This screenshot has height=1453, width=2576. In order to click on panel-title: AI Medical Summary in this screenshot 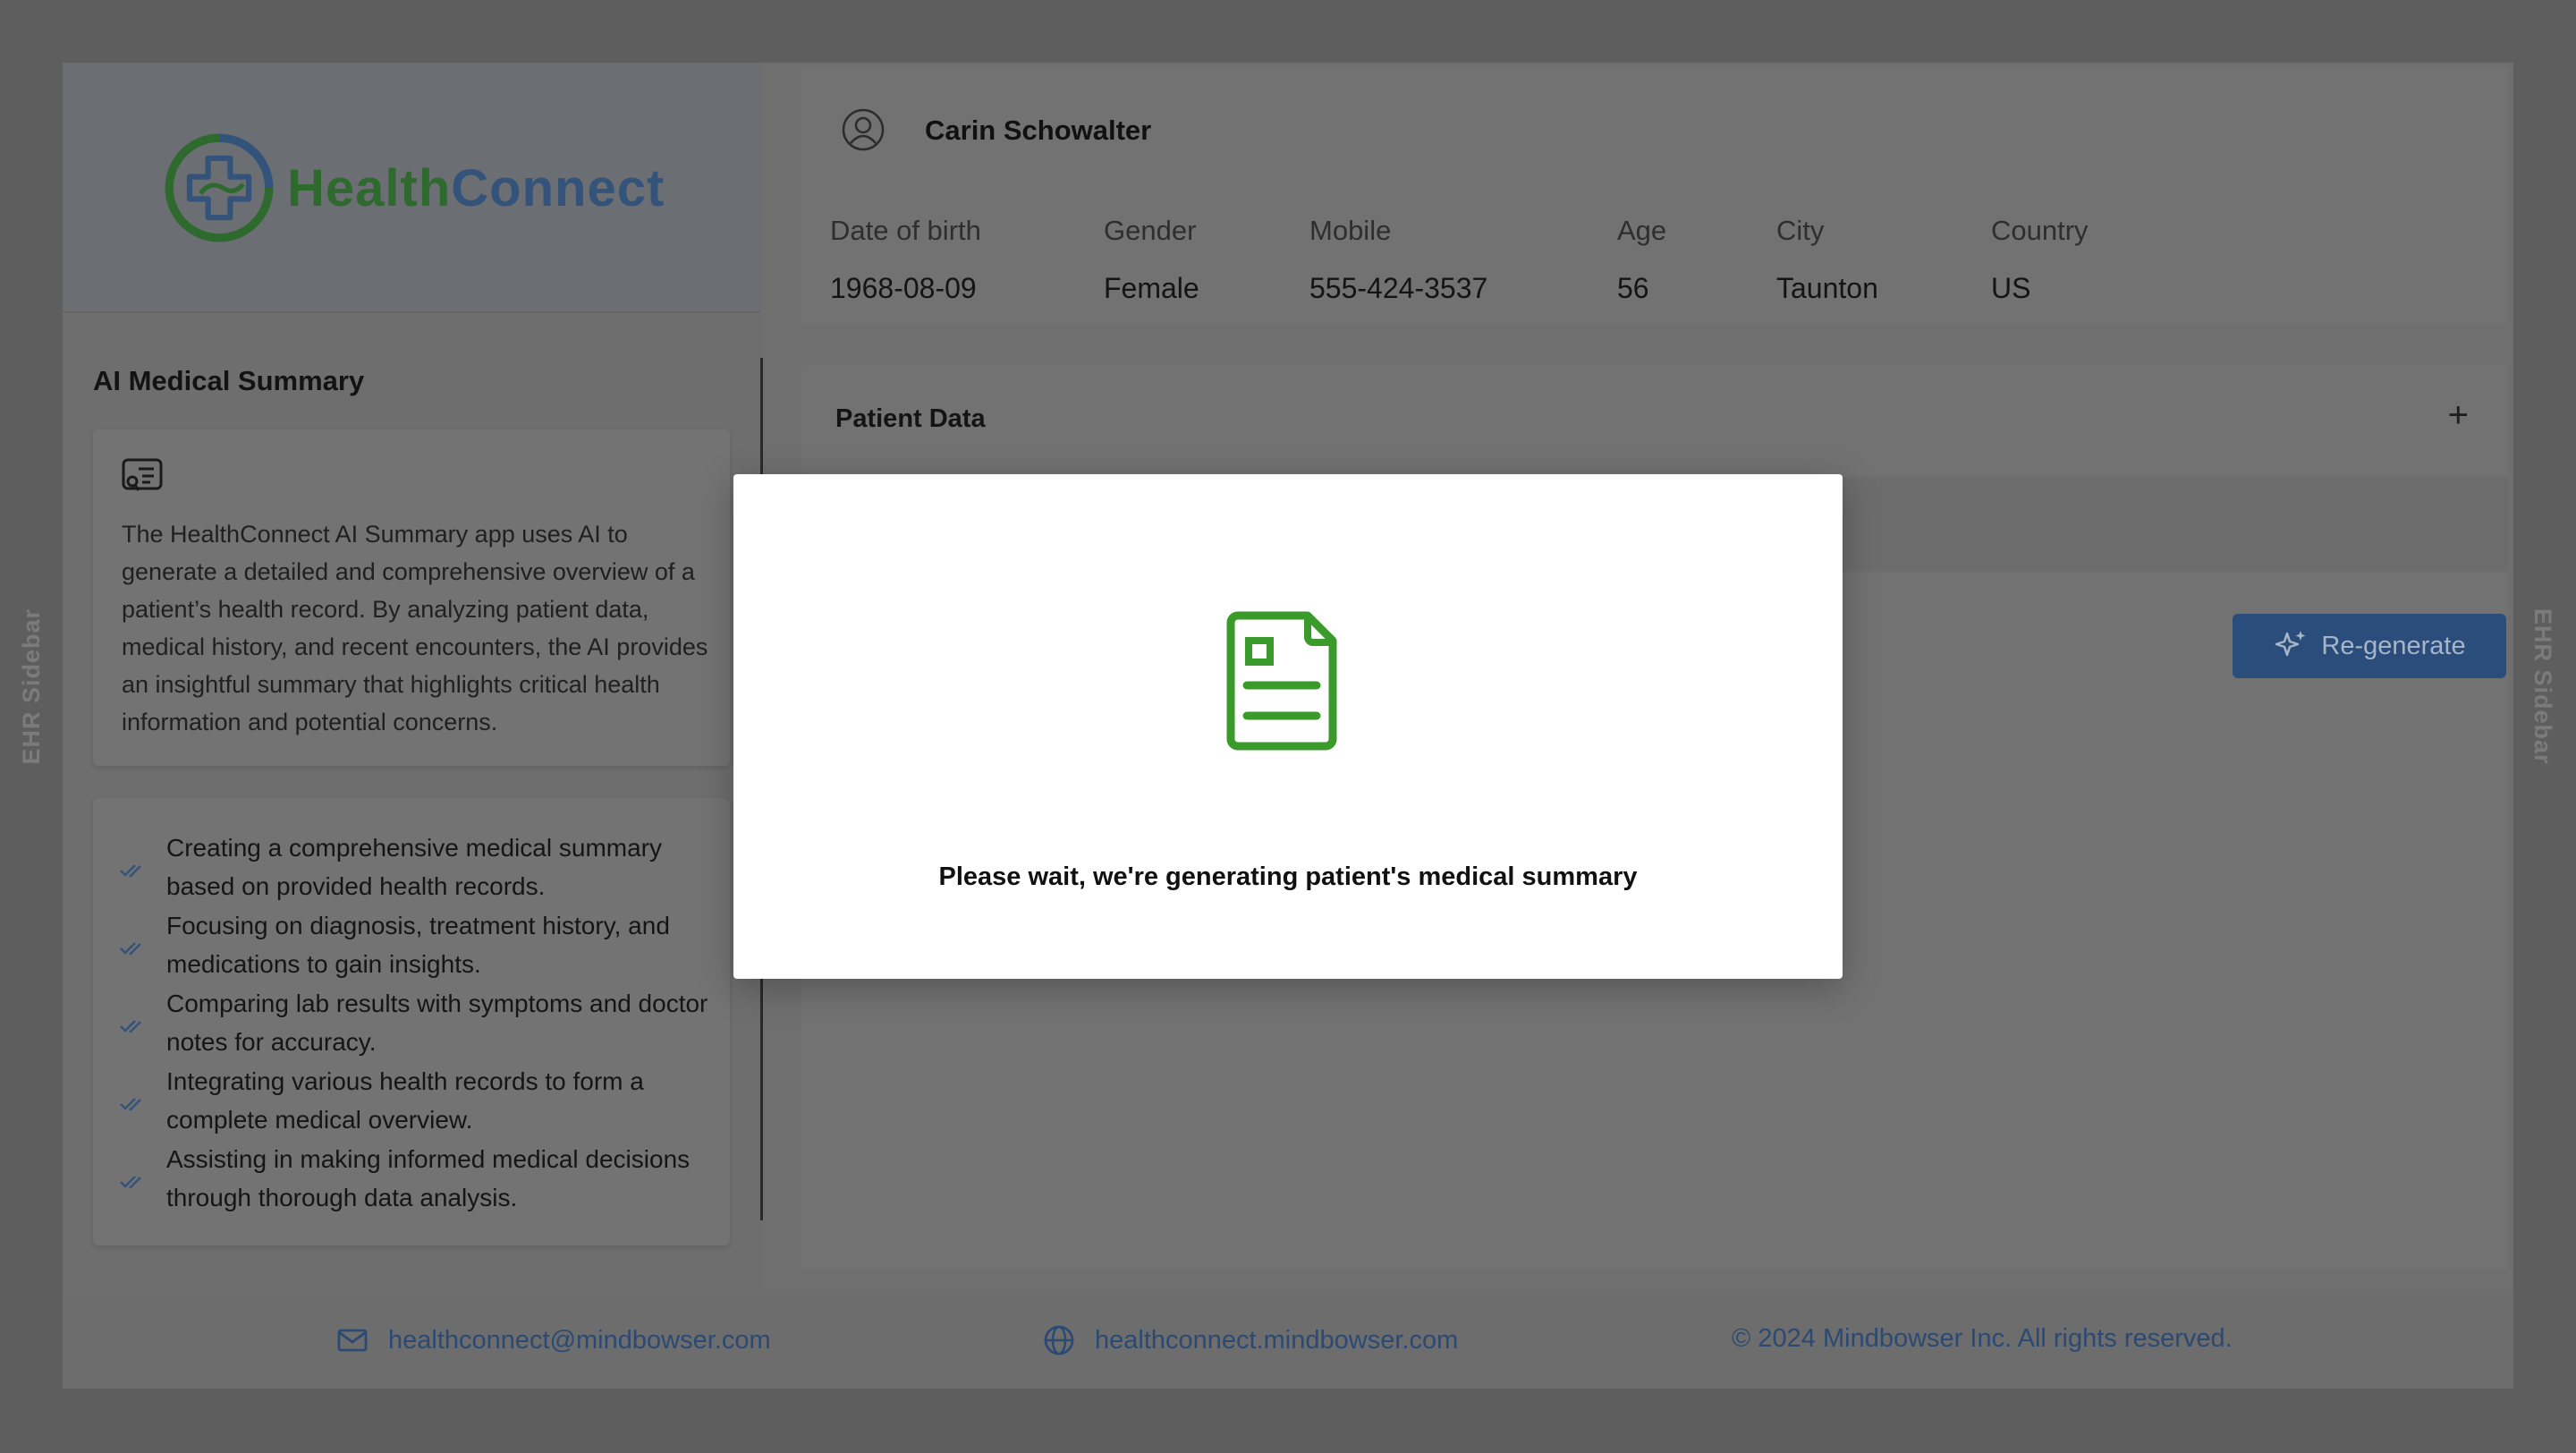, I will do `click(229, 380)`.